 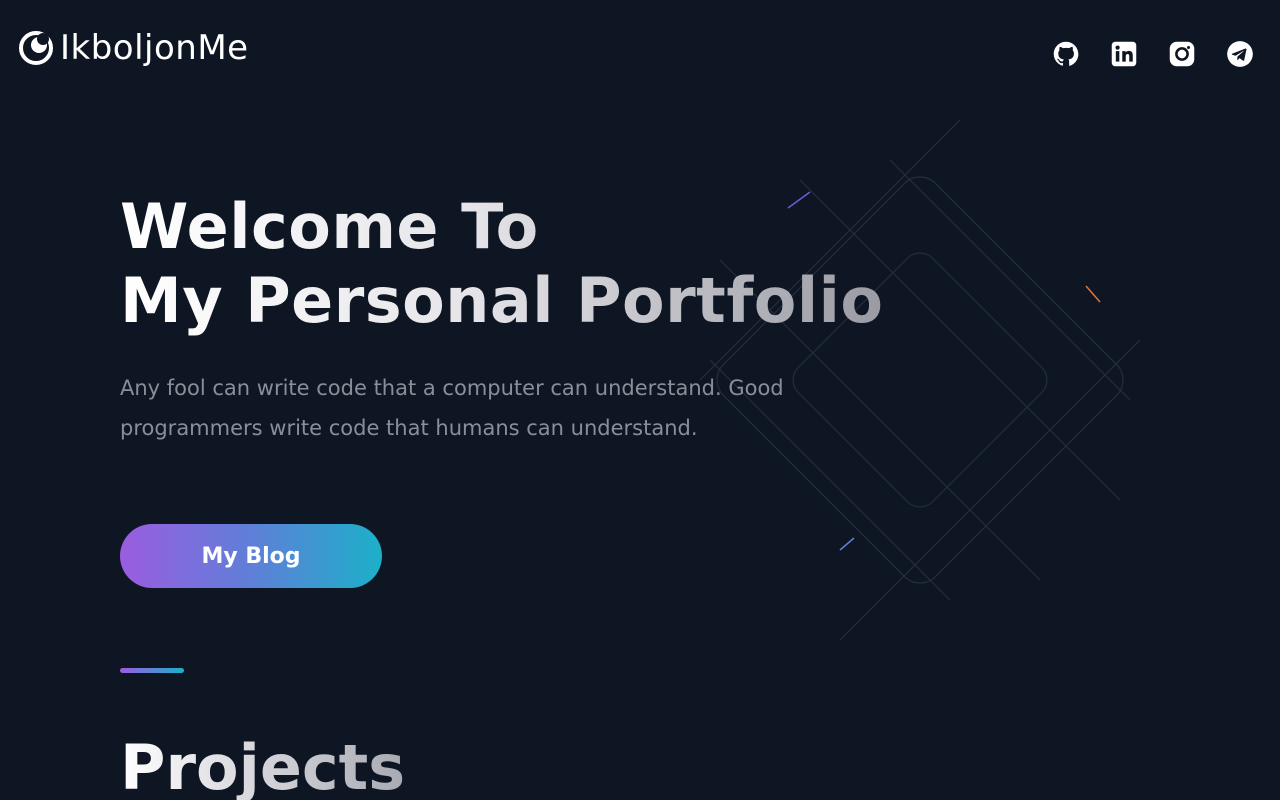 I want to click on site-logo: IkboljonMe, so click(x=133, y=48).